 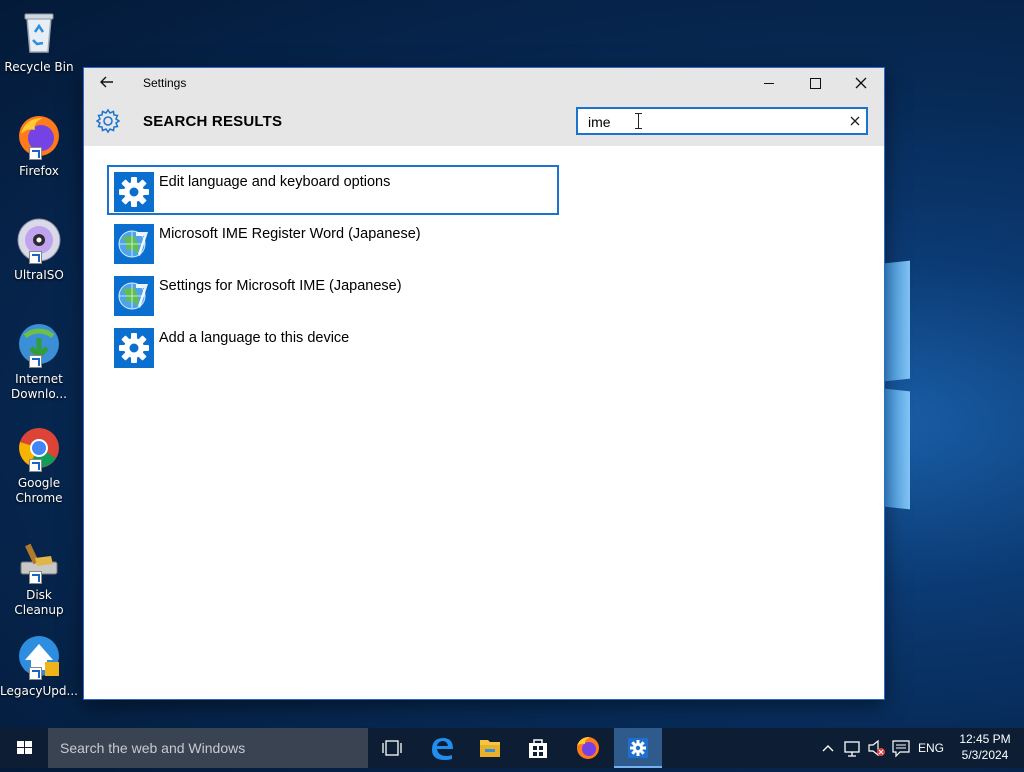 I want to click on chrome-icon, so click(x=39, y=448).